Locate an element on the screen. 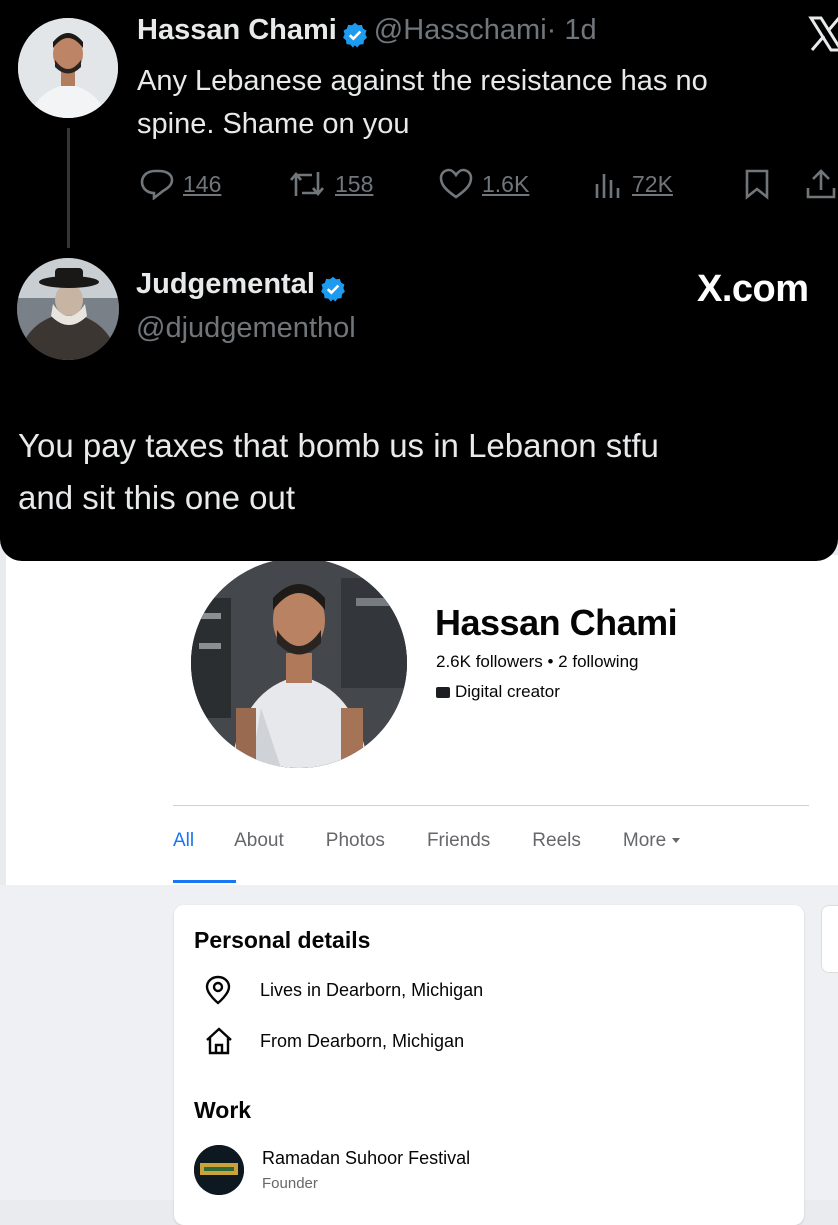 This screenshot has width=838, height=1225. bookmark-button is located at coordinates (757, 184).